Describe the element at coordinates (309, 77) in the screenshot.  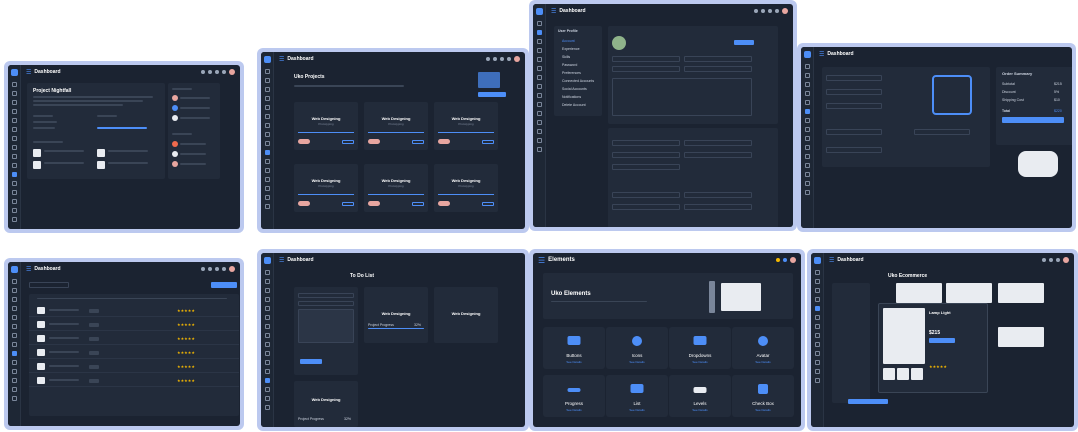
I see `projects-title: Uko Projects` at that location.